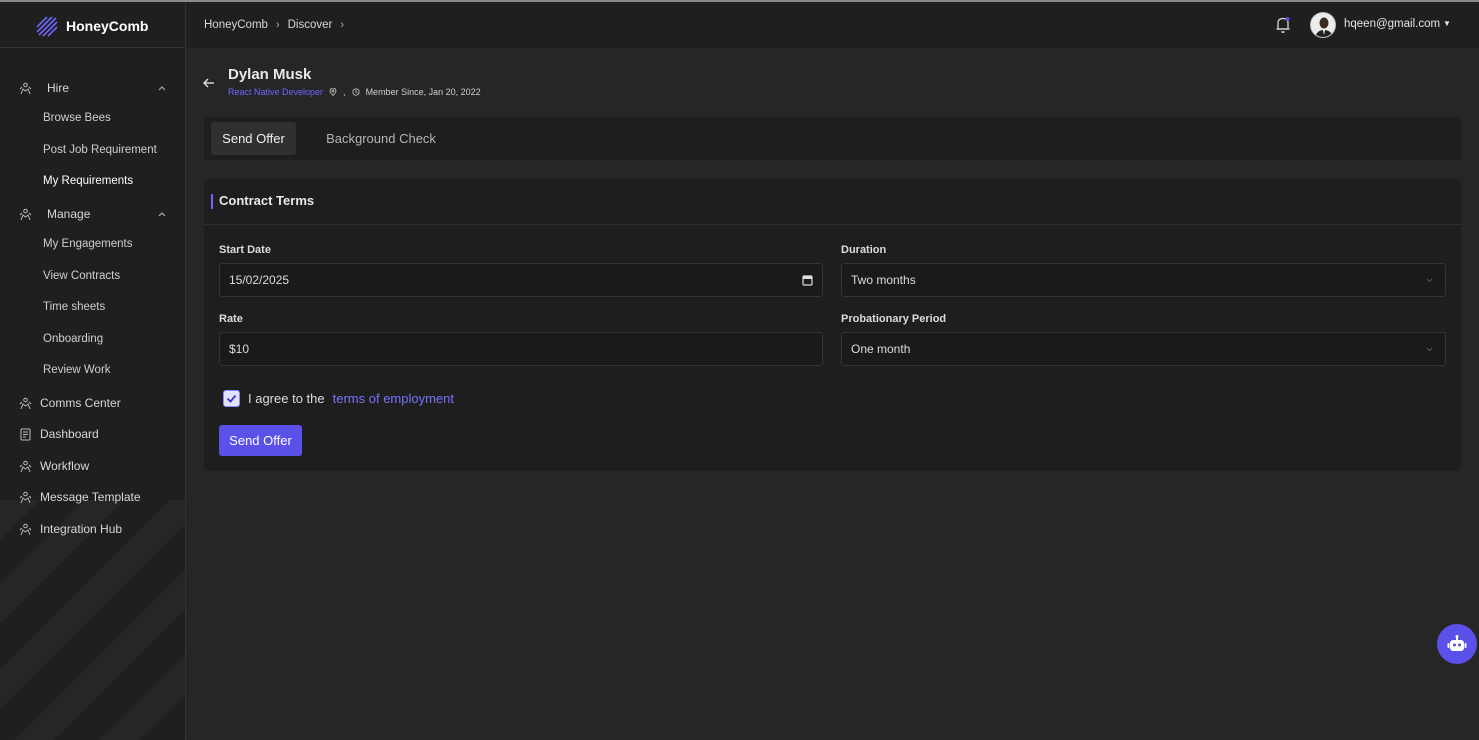  Describe the element at coordinates (832, 224) in the screenshot. I see `card-divider` at that location.